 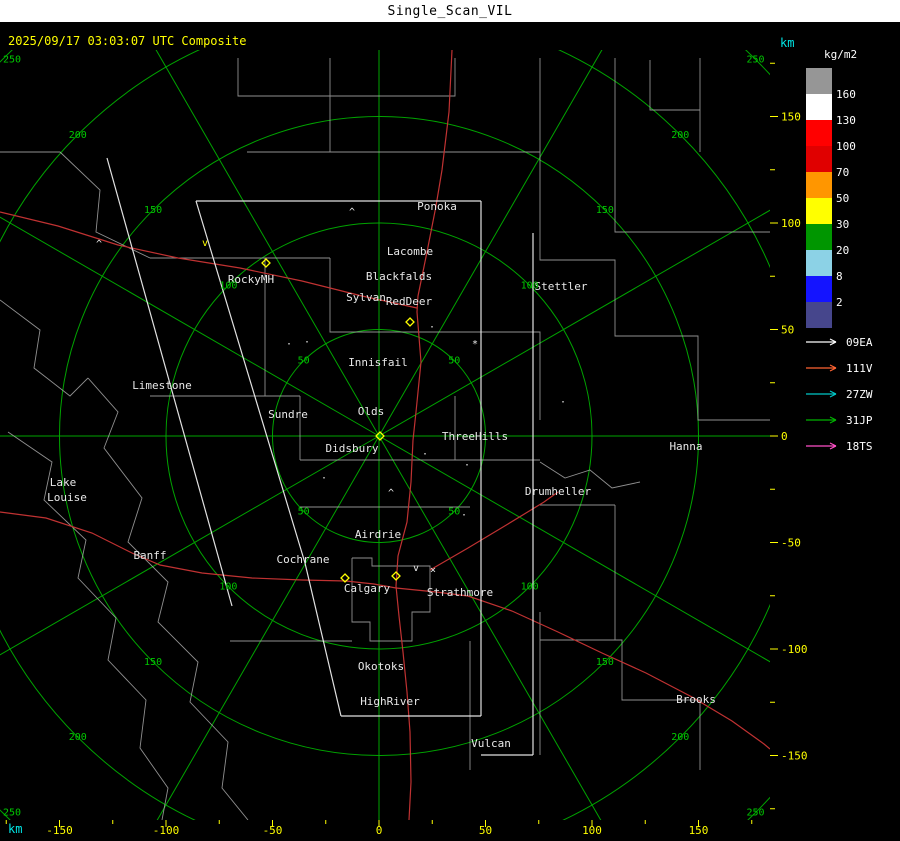 I want to click on scale-boundary-label: 2, so click(x=839, y=302).